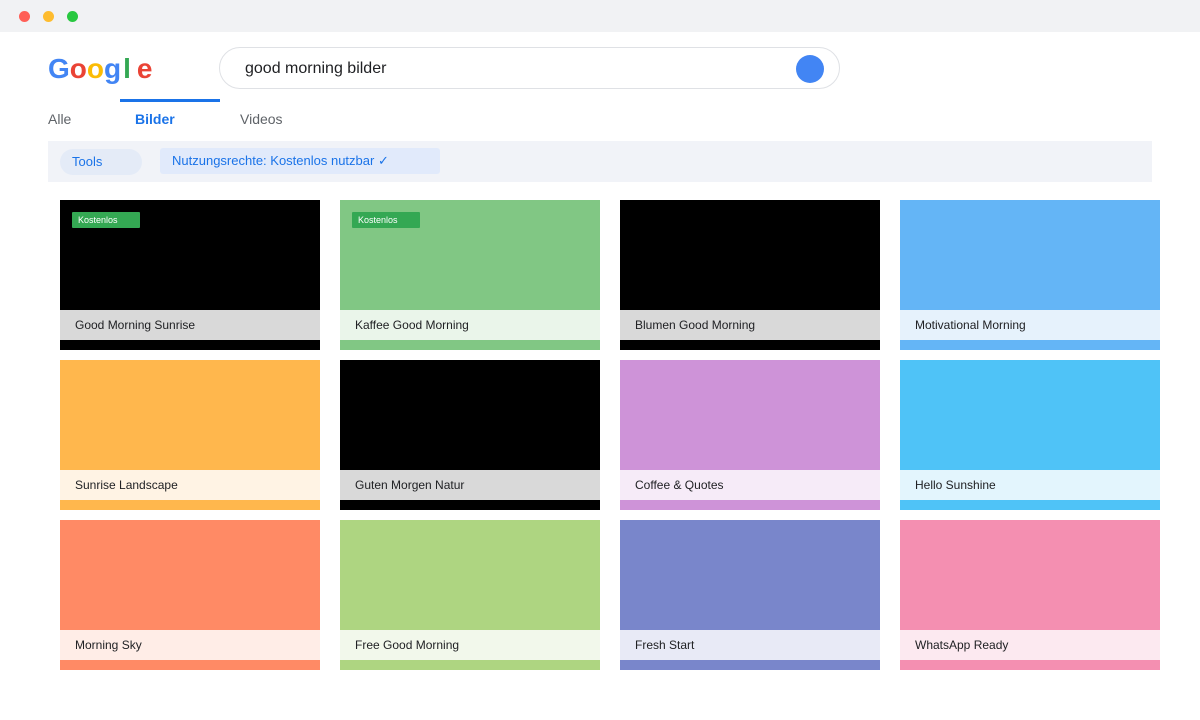  Describe the element at coordinates (113, 68) in the screenshot. I see `logo-letter: g` at that location.